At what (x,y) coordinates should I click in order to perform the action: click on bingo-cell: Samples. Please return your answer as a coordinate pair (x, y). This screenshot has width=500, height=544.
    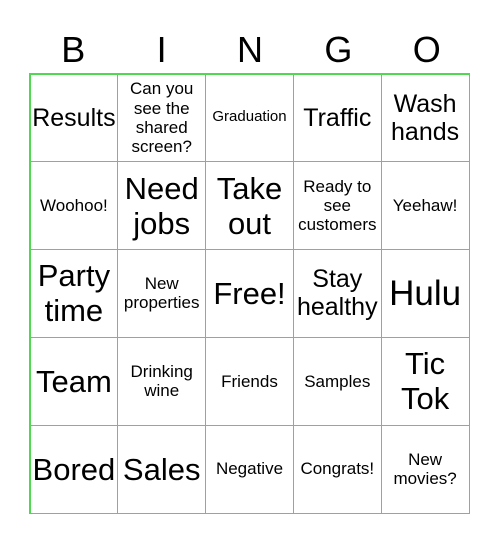
    Looking at the image, I should click on (337, 381).